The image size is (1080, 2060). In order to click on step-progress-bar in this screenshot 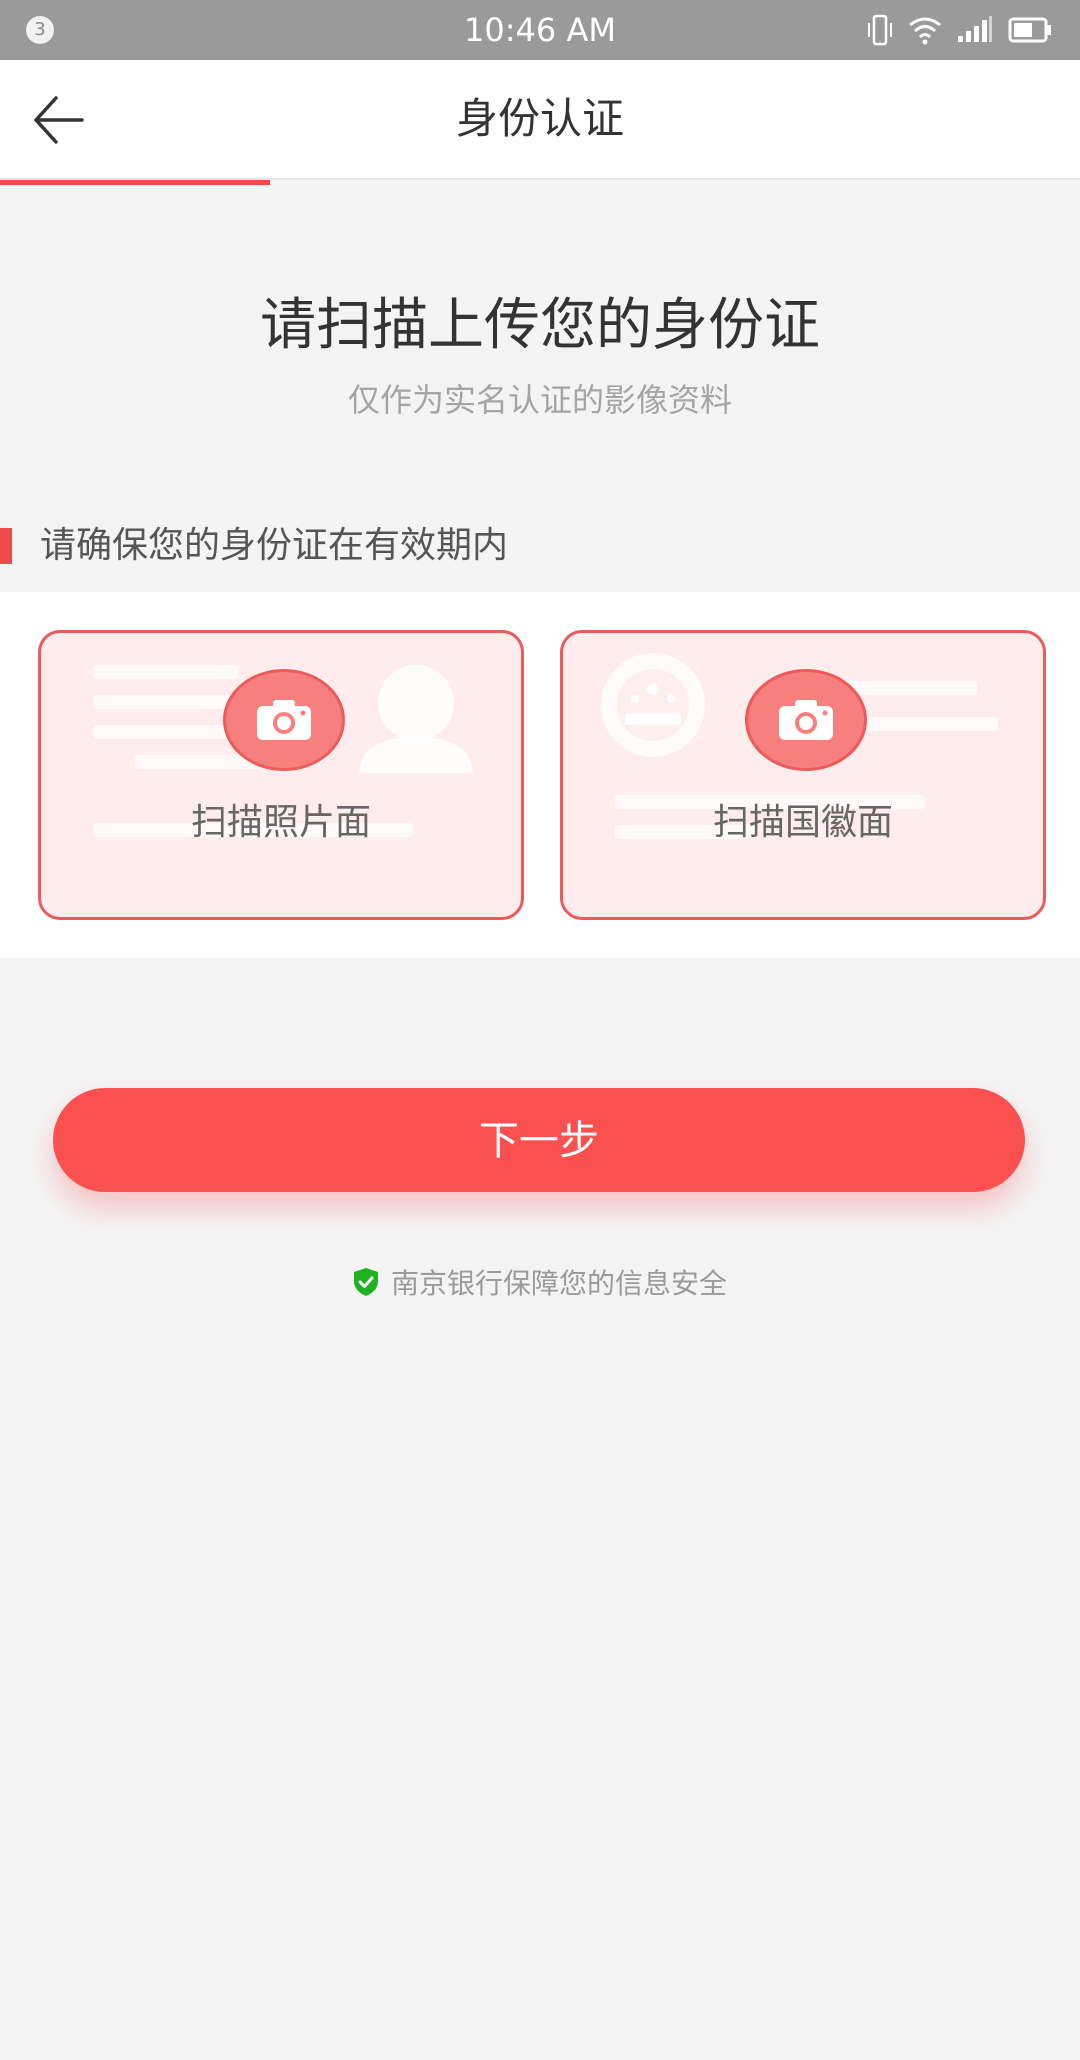, I will do `click(540, 182)`.